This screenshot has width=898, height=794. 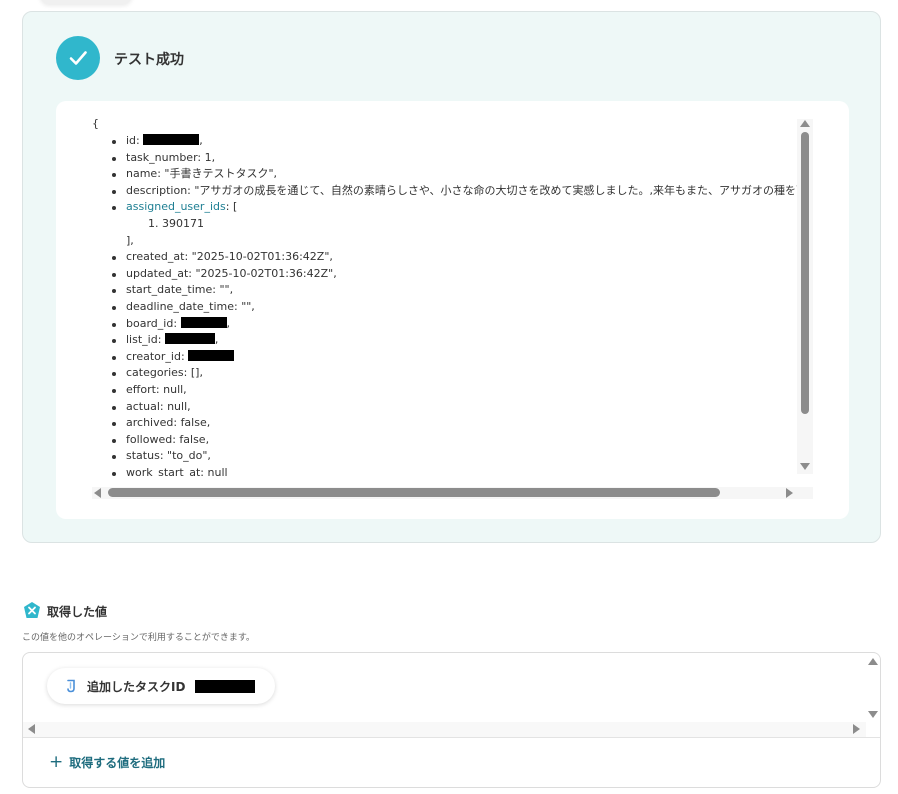 I want to click on json-field-effort: effort: null,, so click(x=460, y=390).